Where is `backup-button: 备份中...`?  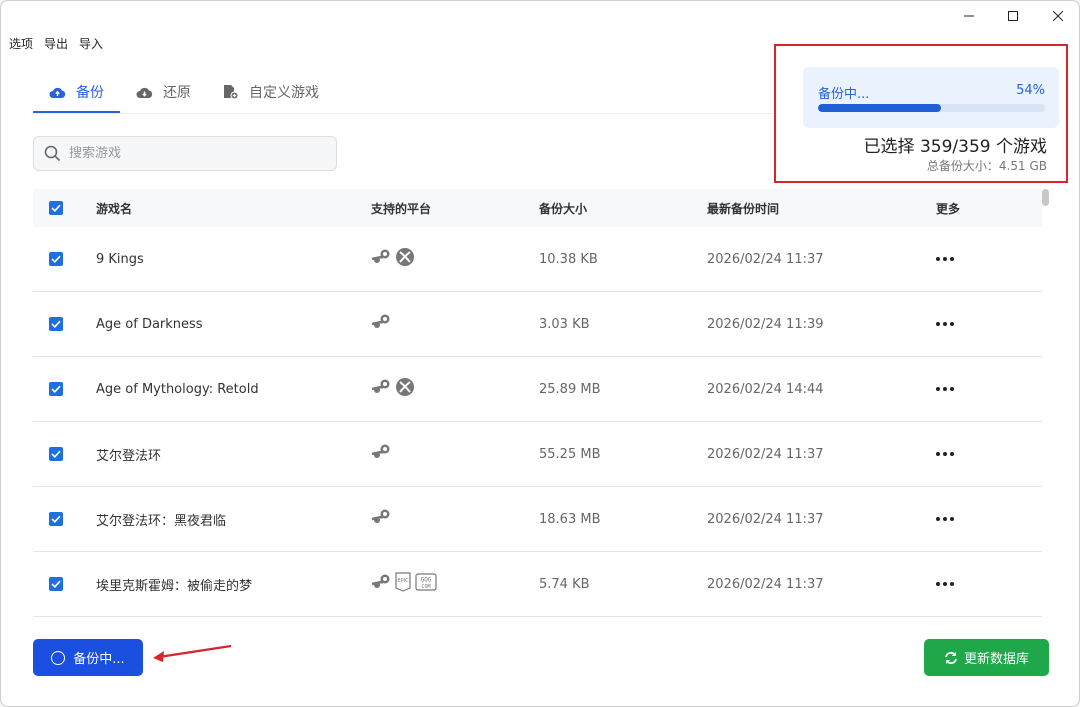
backup-button: 备份中... is located at coordinates (88, 657).